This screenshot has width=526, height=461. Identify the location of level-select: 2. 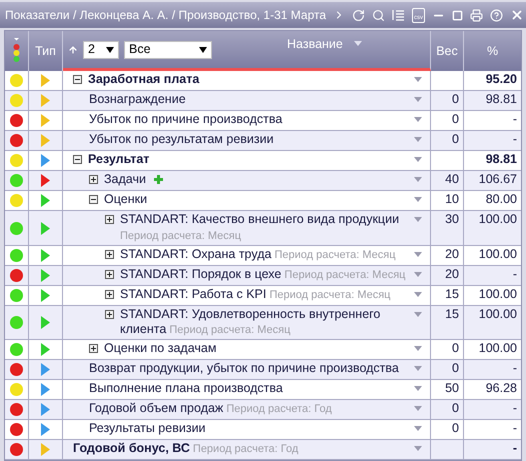
(101, 49).